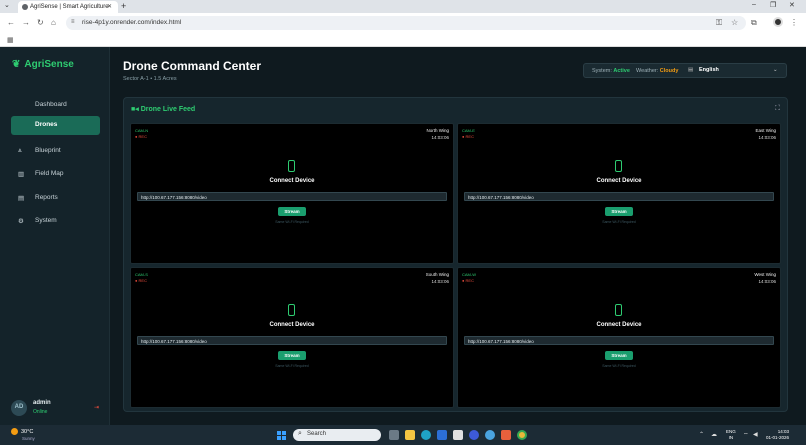 This screenshot has width=806, height=445. I want to click on system-clock: 14:03 01-01-2026, so click(777, 435).